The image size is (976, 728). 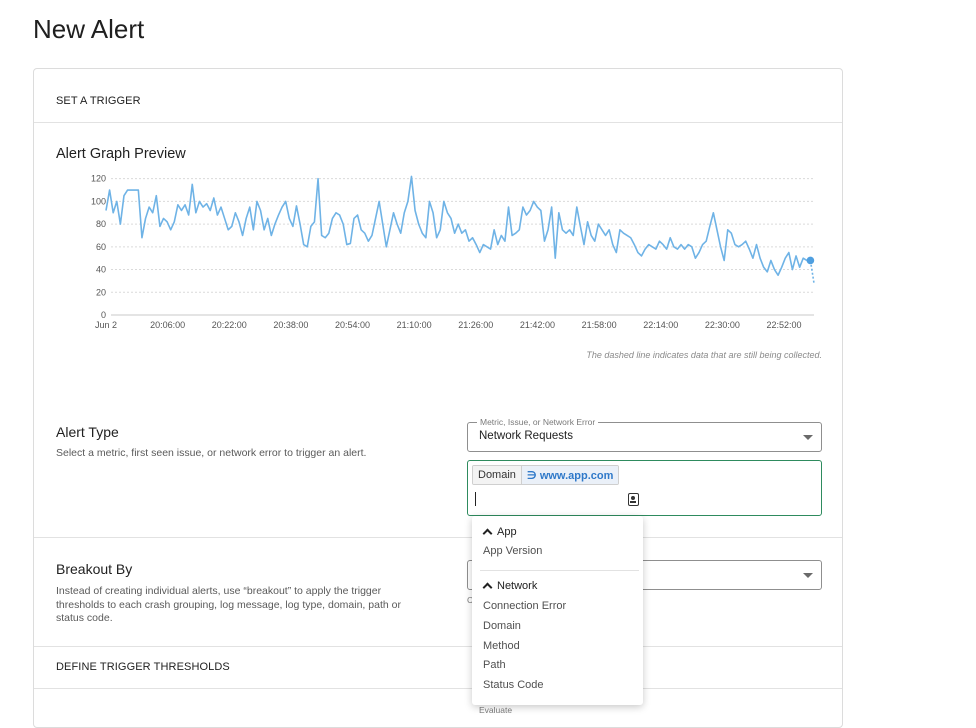 What do you see at coordinates (633, 499) in the screenshot?
I see `contact-card-icon` at bounding box center [633, 499].